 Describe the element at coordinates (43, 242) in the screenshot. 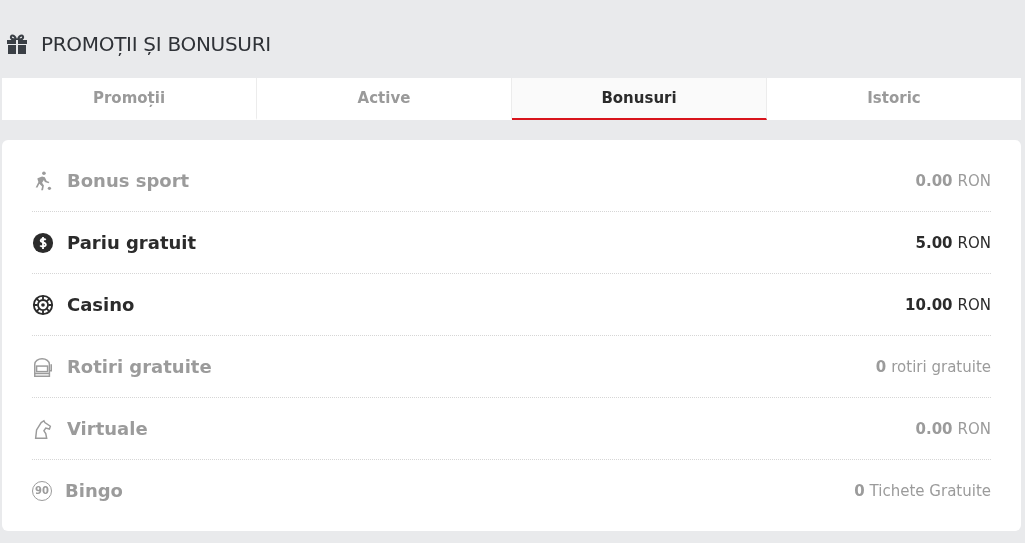

I see `dollar-coin-icon` at that location.